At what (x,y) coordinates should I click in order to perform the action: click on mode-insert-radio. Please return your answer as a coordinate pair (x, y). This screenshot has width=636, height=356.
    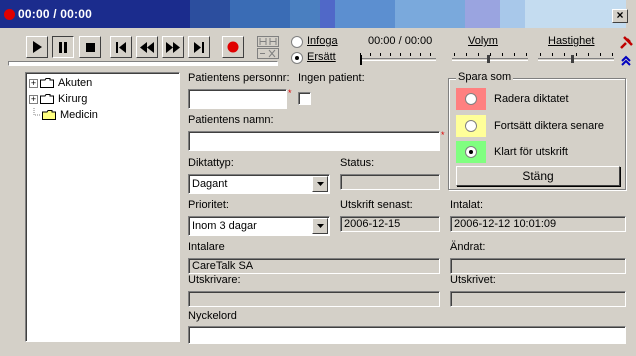
    Looking at the image, I should click on (297, 42).